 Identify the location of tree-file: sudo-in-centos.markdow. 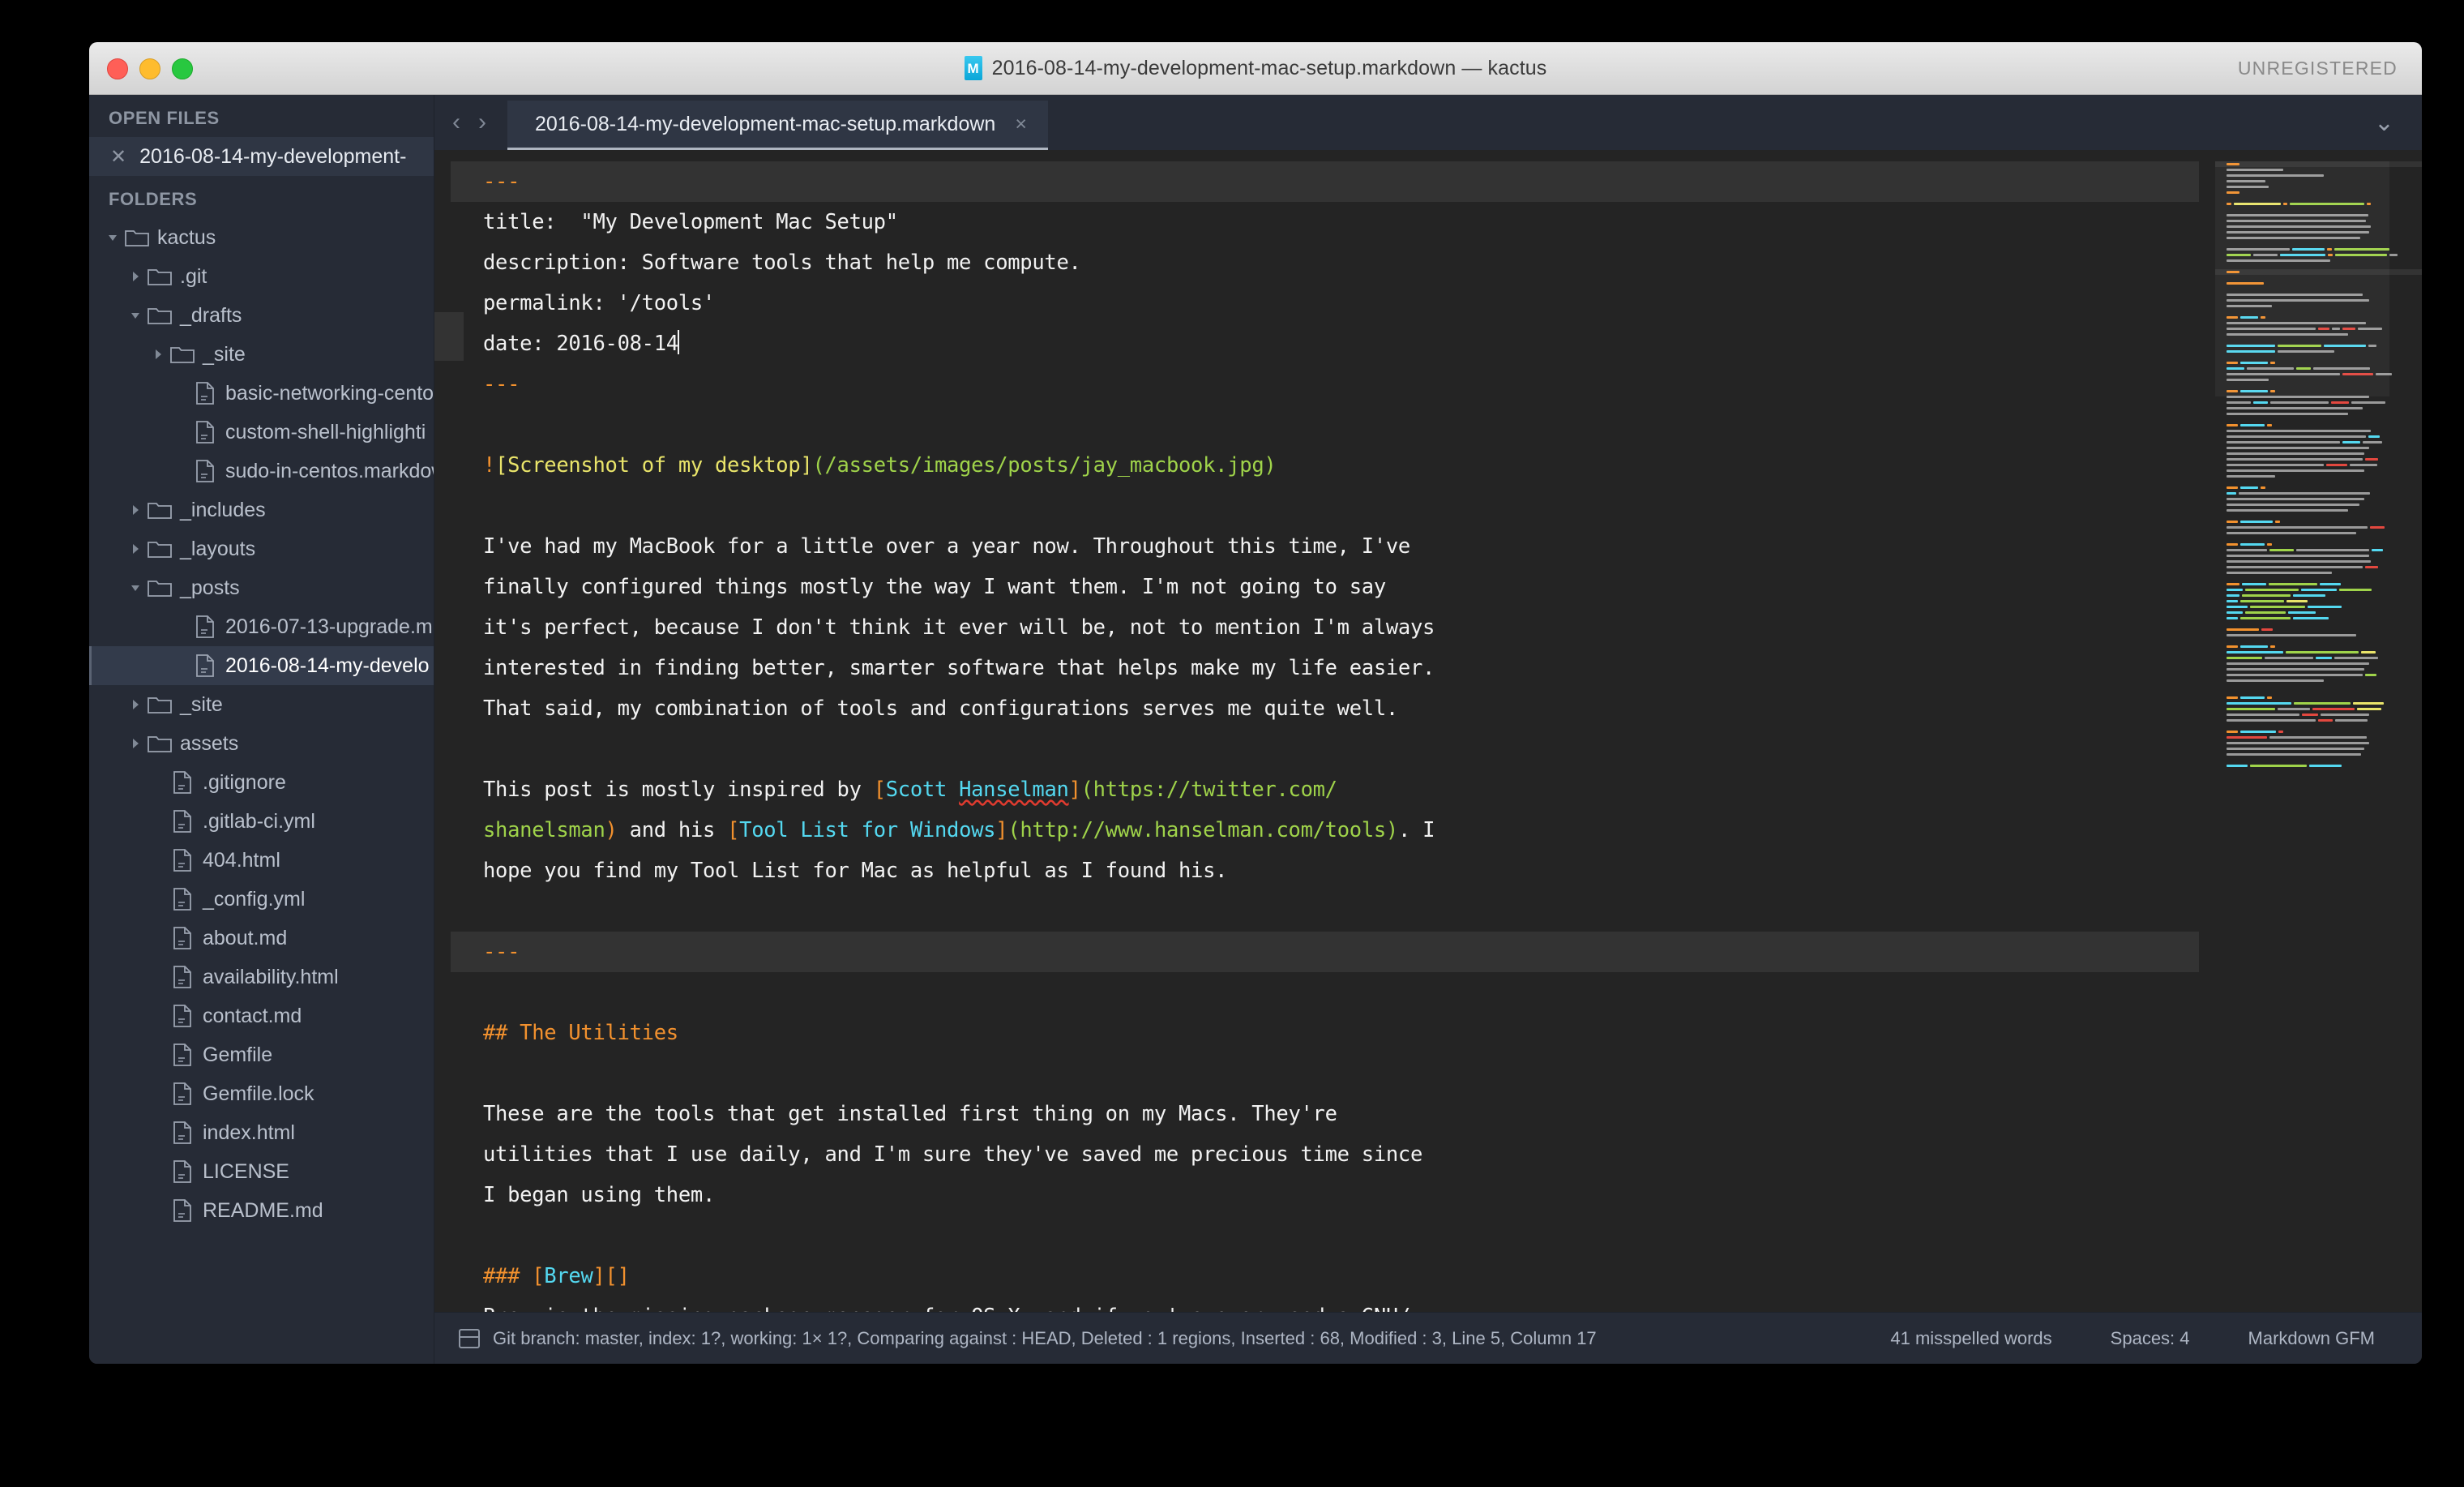
(261, 472).